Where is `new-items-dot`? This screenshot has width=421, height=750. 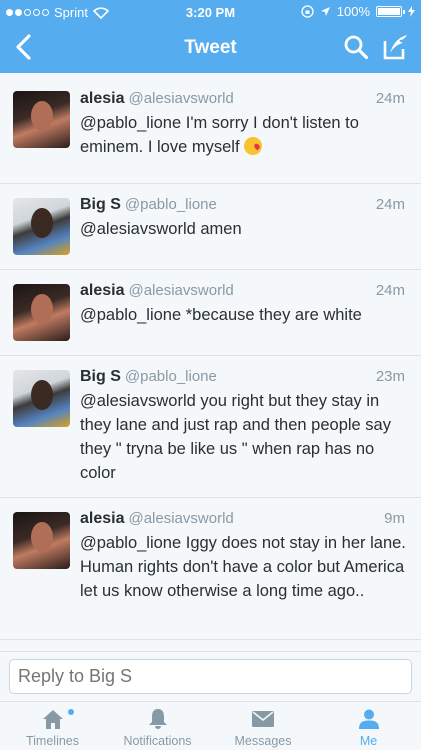 new-items-dot is located at coordinates (71, 712).